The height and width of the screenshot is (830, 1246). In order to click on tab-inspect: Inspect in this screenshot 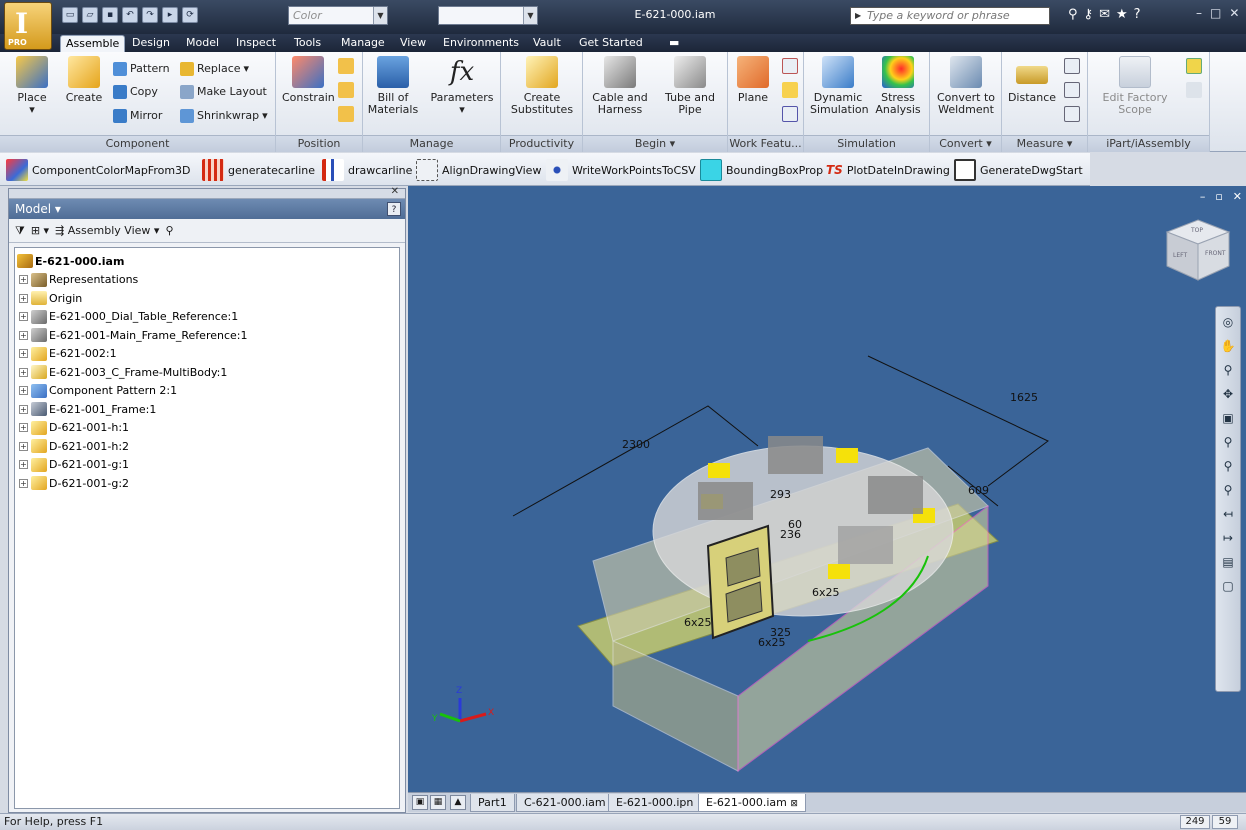, I will do `click(256, 43)`.